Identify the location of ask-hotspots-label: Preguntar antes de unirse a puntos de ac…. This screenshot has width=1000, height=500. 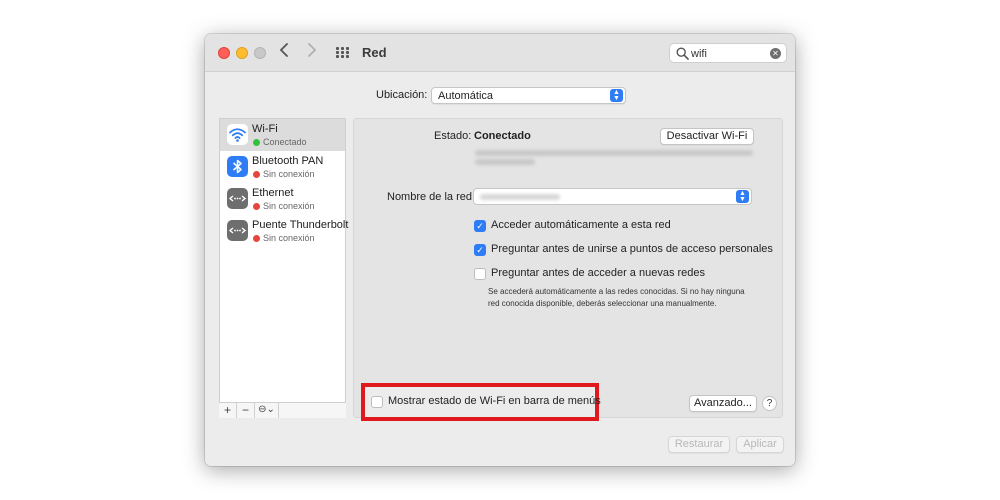
(632, 249).